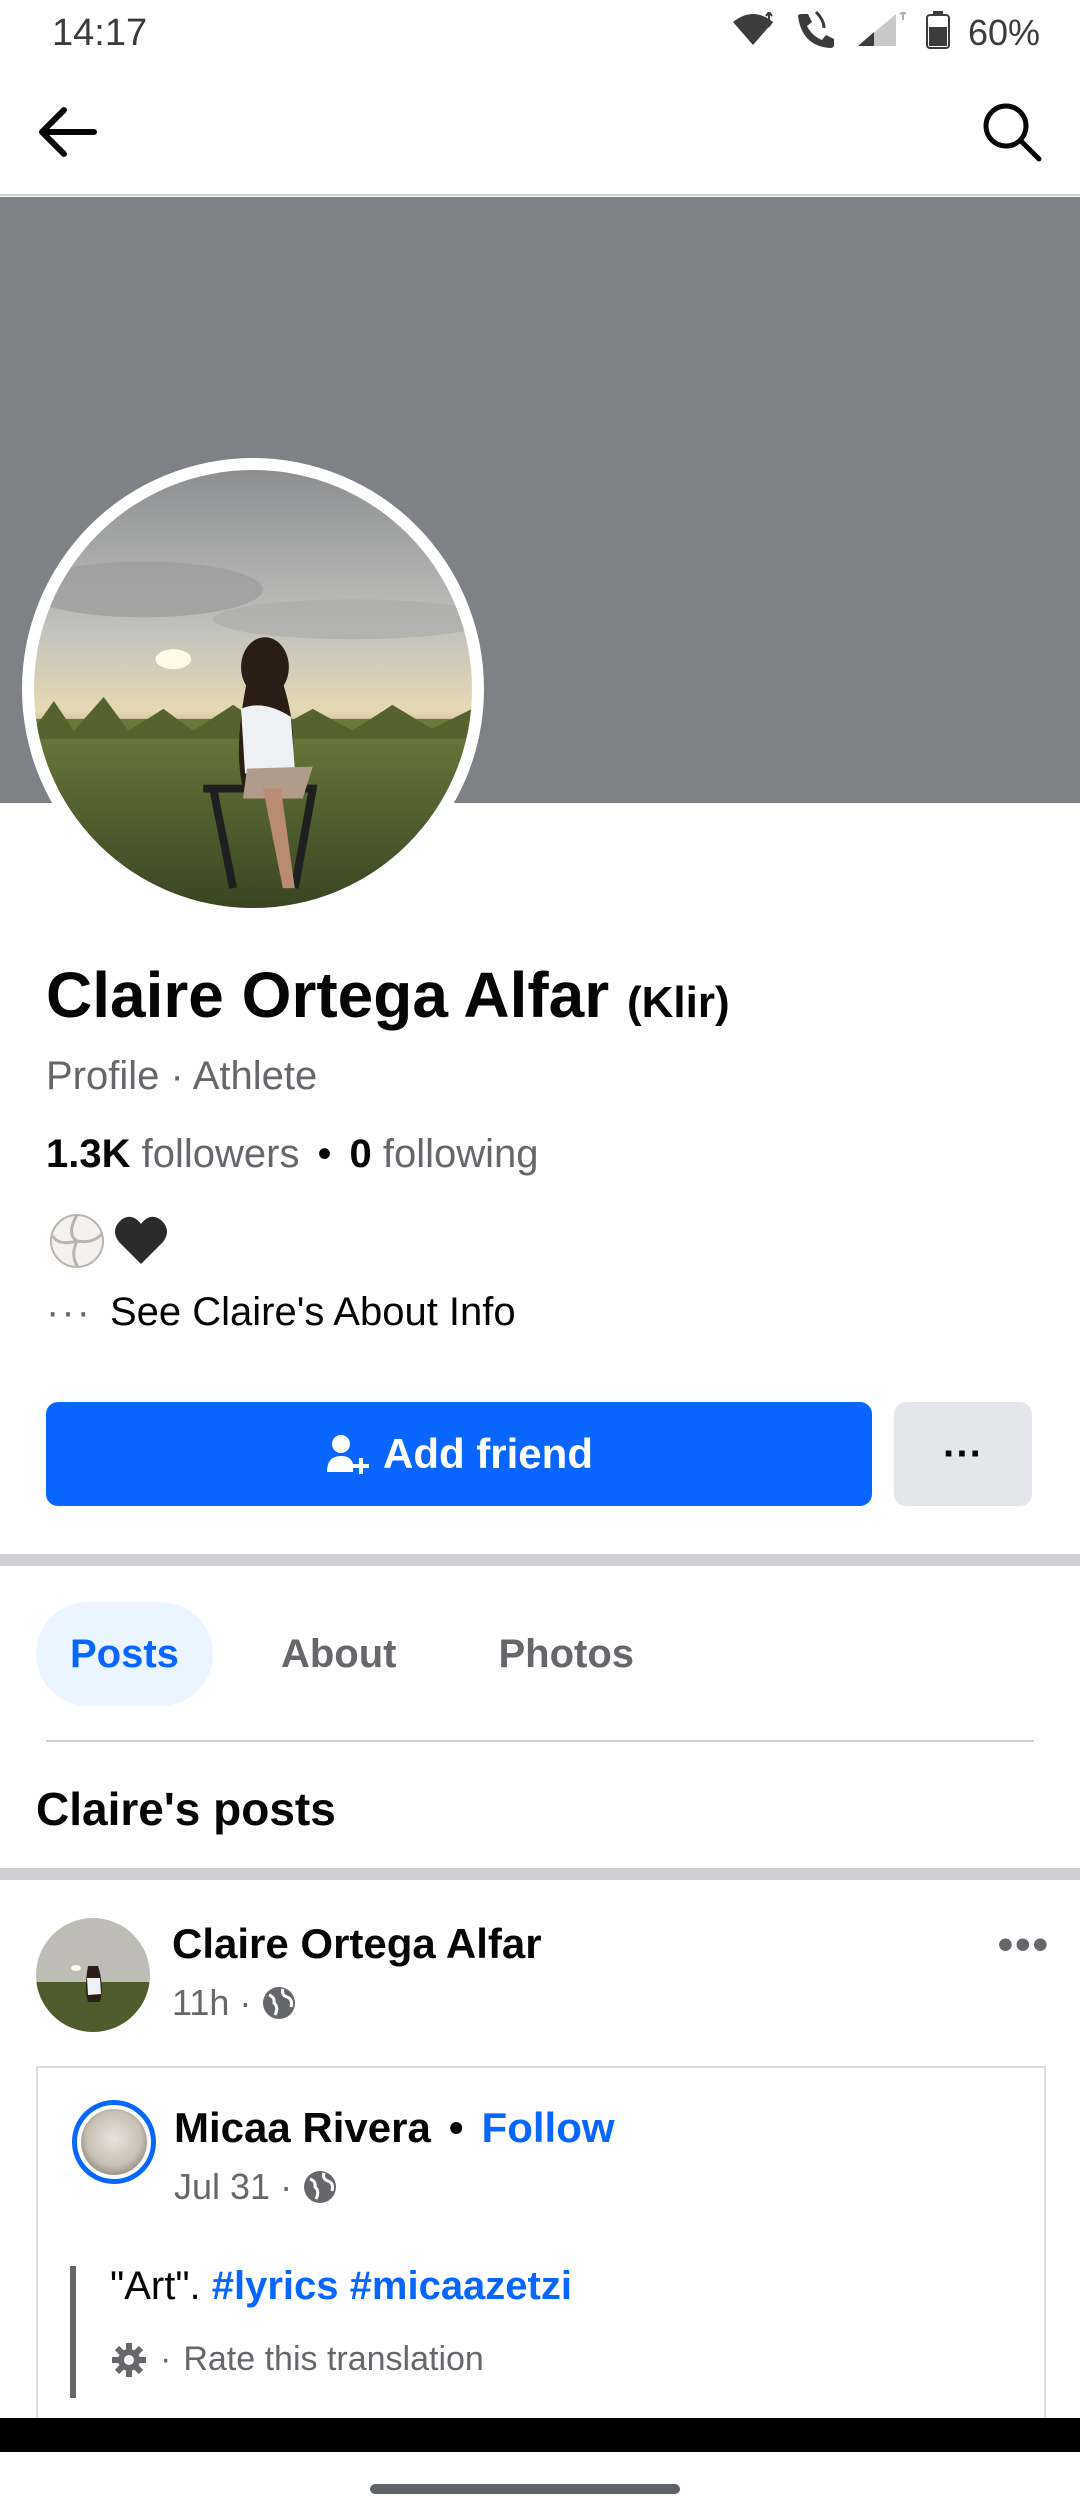 This screenshot has height=2520, width=1080. I want to click on top-nav, so click(540, 131).